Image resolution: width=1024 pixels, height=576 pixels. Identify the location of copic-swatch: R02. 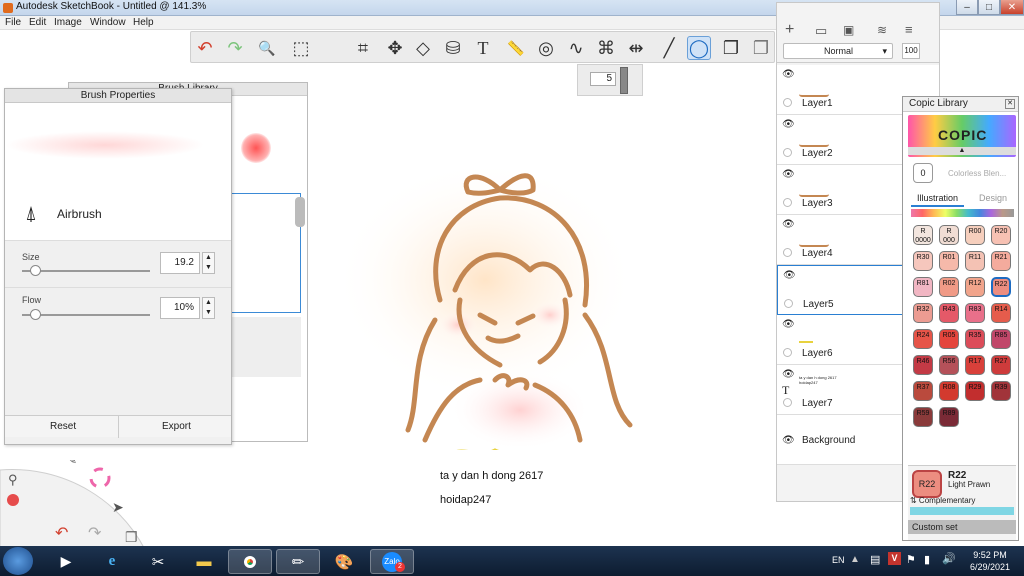
(949, 287).